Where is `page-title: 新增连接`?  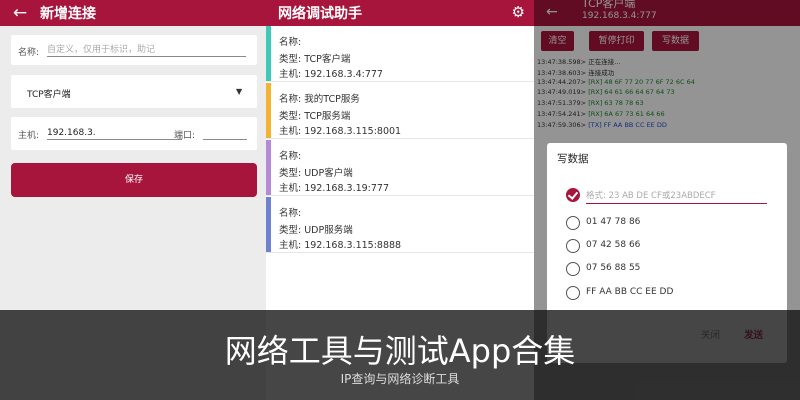 page-title: 新增连接 is located at coordinates (68, 14).